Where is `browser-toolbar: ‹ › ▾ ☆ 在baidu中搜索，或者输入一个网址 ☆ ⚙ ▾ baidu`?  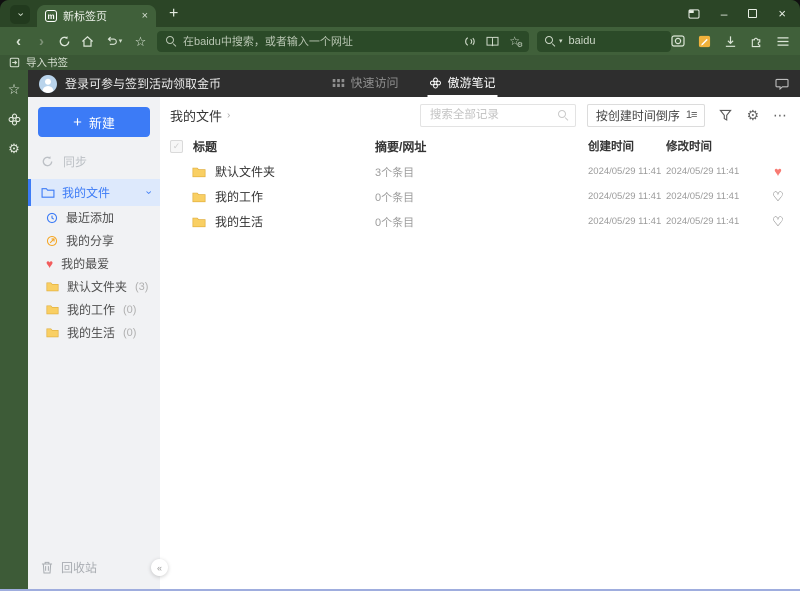 browser-toolbar: ‹ › ▾ ☆ 在baidu中搜索，或者输入一个网址 ☆ ⚙ ▾ baidu is located at coordinates (400, 41).